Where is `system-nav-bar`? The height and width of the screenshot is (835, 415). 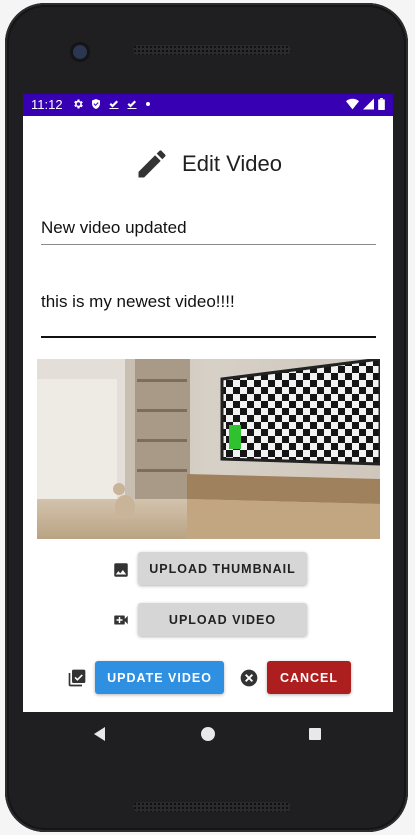
system-nav-bar is located at coordinates (208, 734).